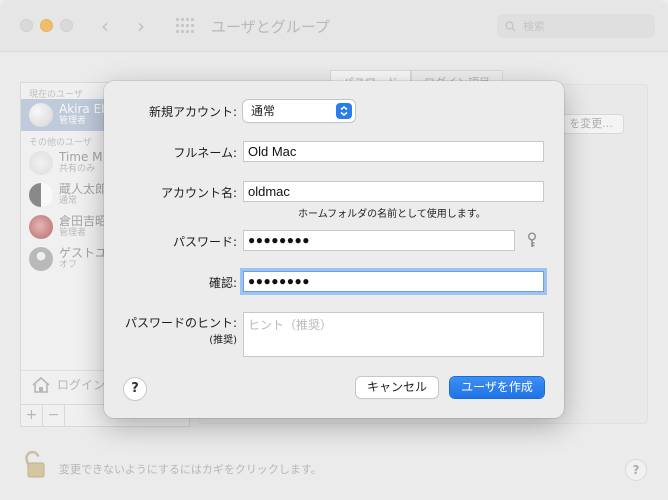 The width and height of the screenshot is (668, 500). I want to click on help-button: ?, so click(135, 389).